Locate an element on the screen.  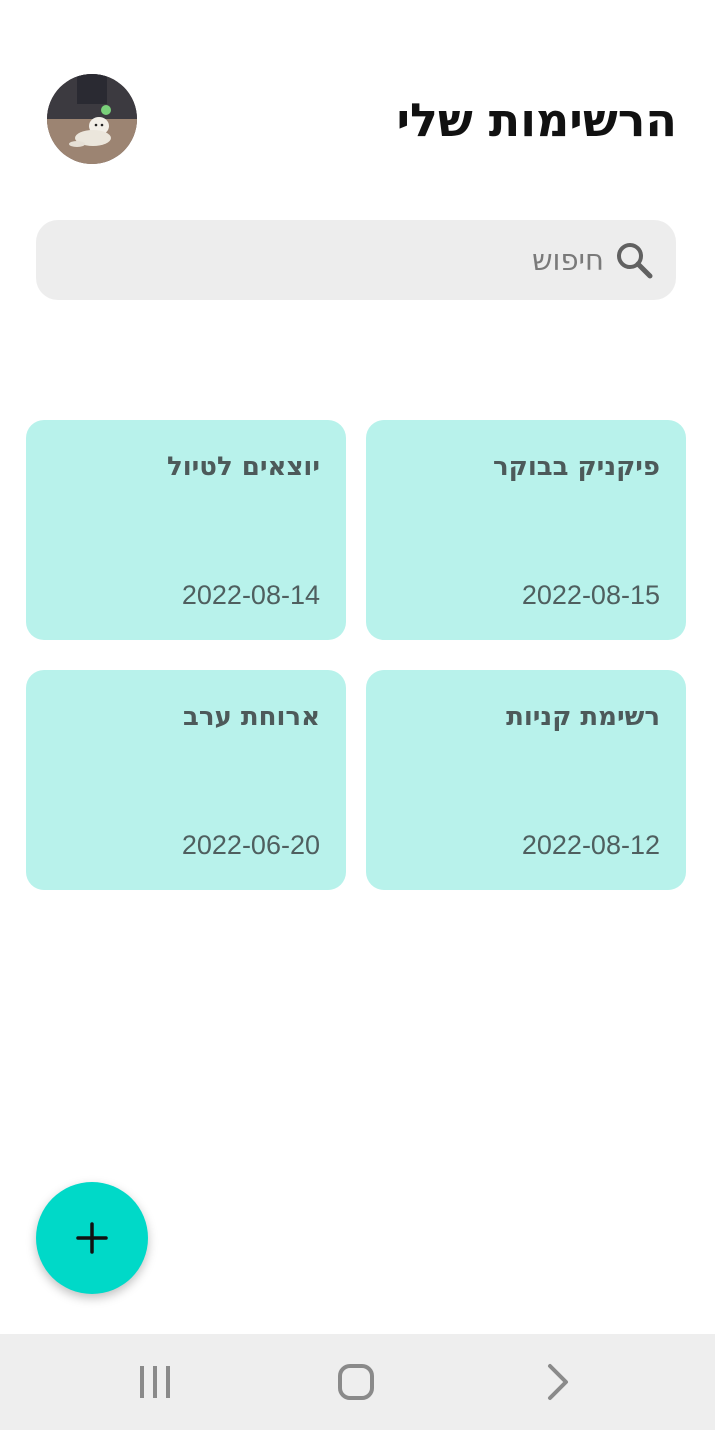
add-note-button is located at coordinates (92, 1238).